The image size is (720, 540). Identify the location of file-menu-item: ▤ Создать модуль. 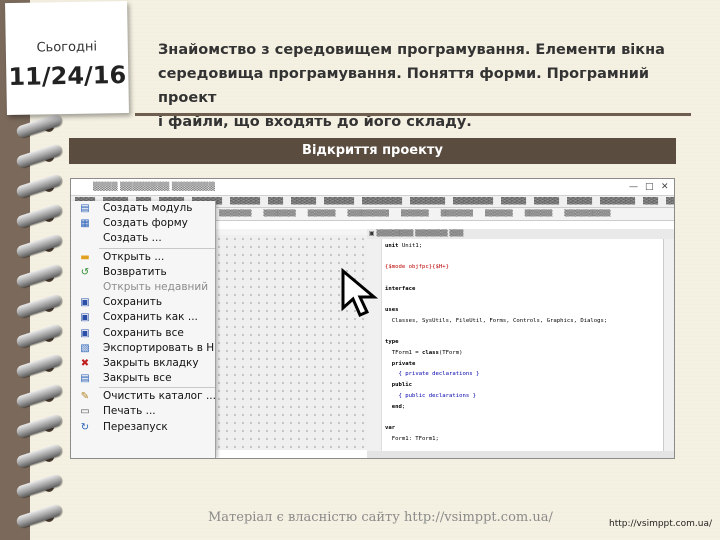
(143, 208).